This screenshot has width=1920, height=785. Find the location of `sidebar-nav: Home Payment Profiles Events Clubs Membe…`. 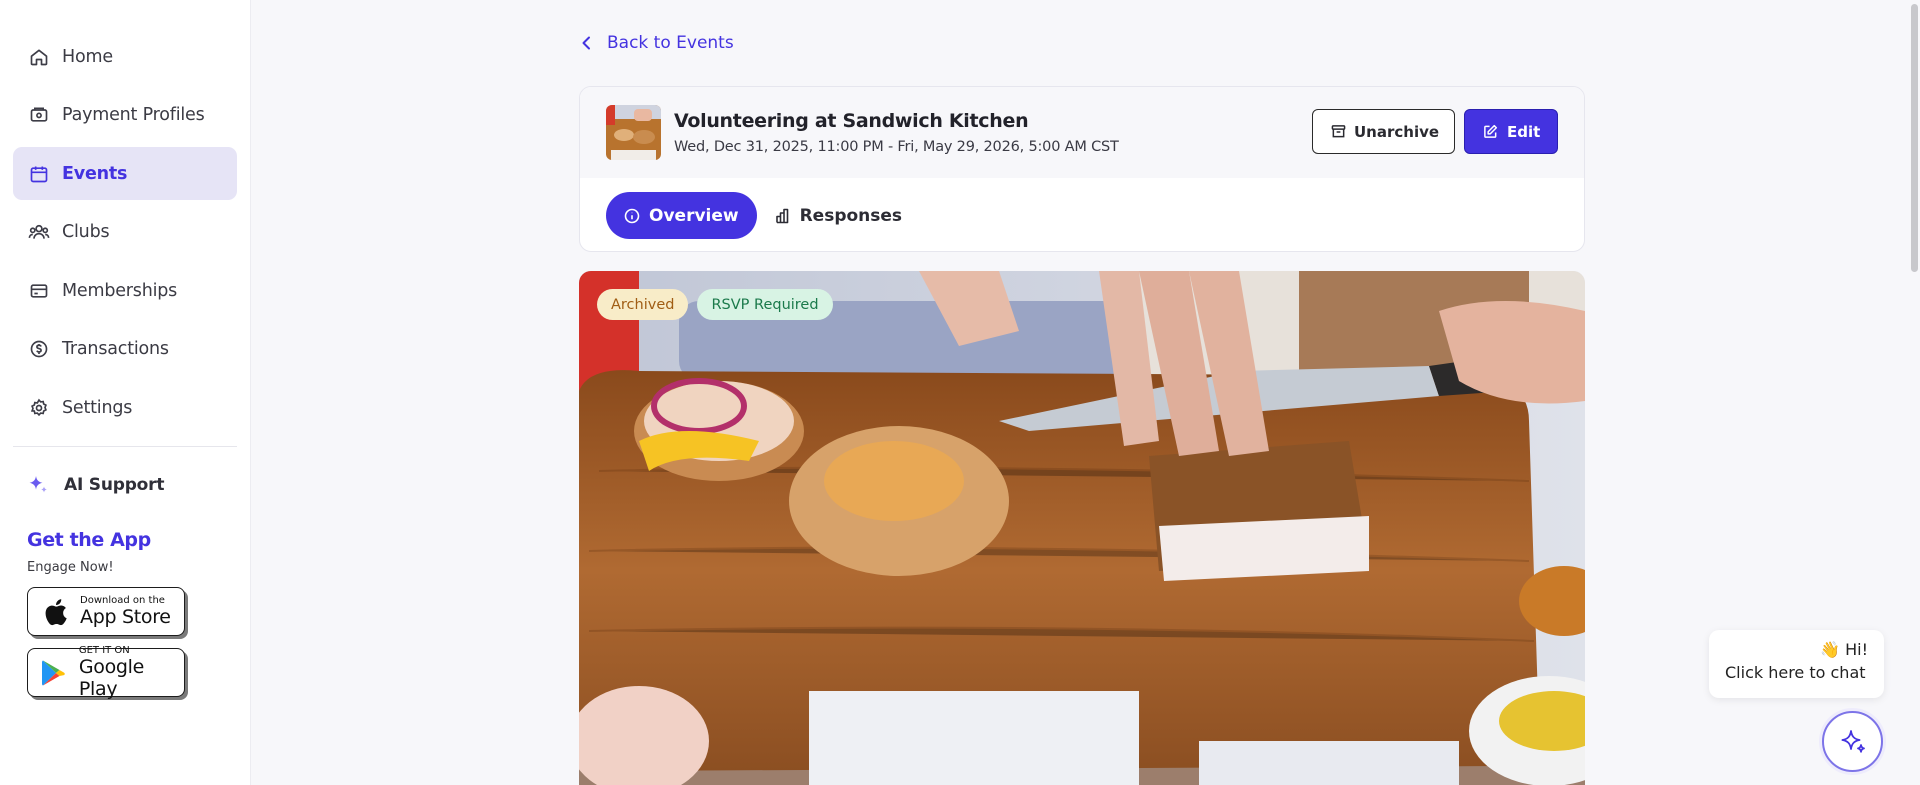

sidebar-nav: Home Payment Profiles Events Clubs Membe… is located at coordinates (125, 217).